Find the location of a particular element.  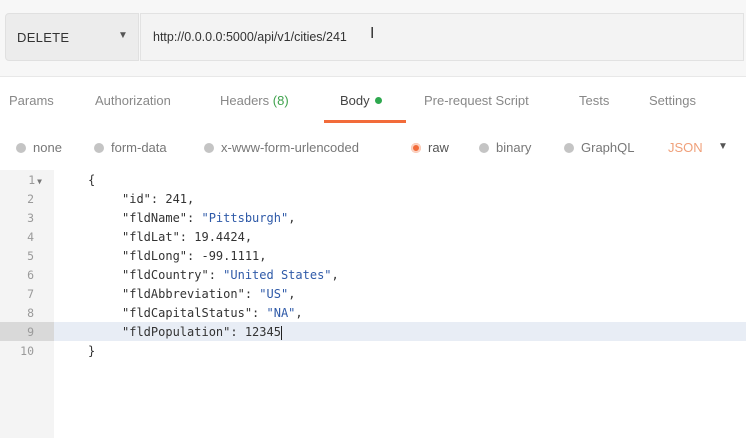

code-line: { is located at coordinates (92, 180).